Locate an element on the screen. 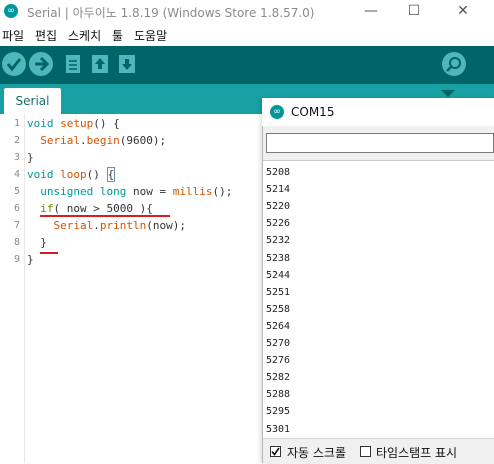 The width and height of the screenshot is (494, 464). timestamp-label: 타임스탬프 표시 is located at coordinates (417, 453).